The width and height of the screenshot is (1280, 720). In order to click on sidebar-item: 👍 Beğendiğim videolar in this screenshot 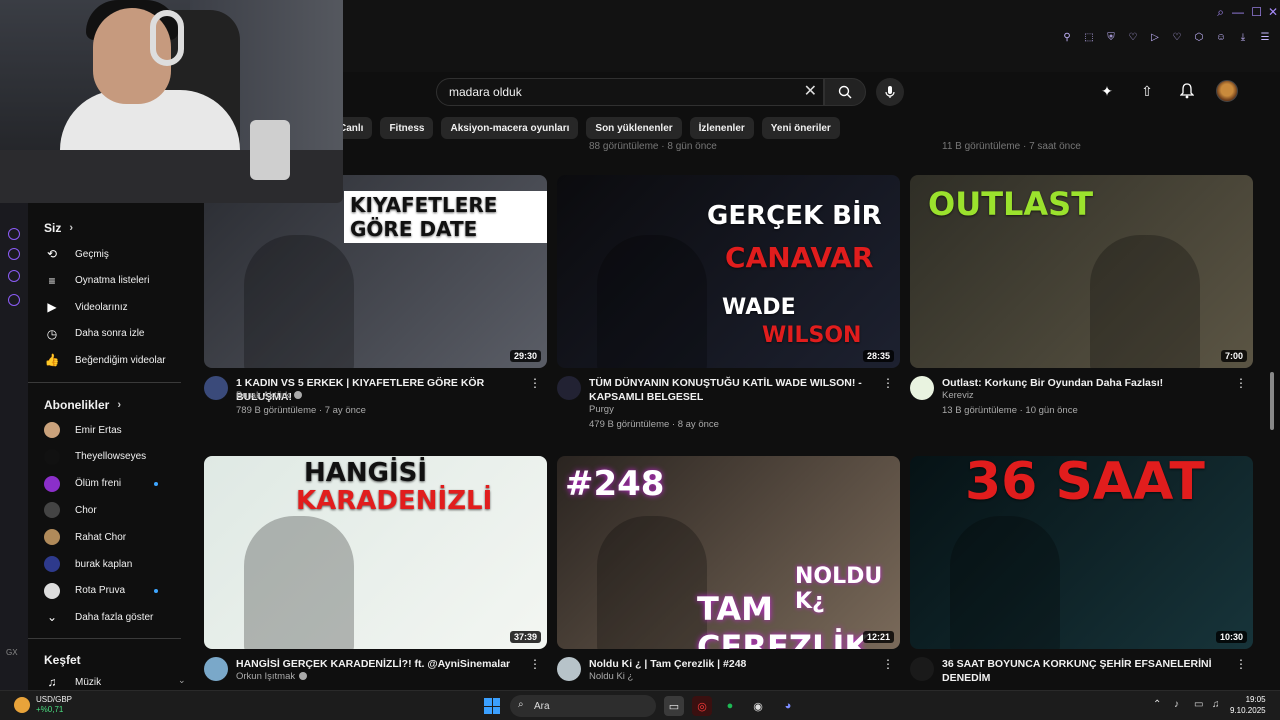, I will do `click(108, 360)`.